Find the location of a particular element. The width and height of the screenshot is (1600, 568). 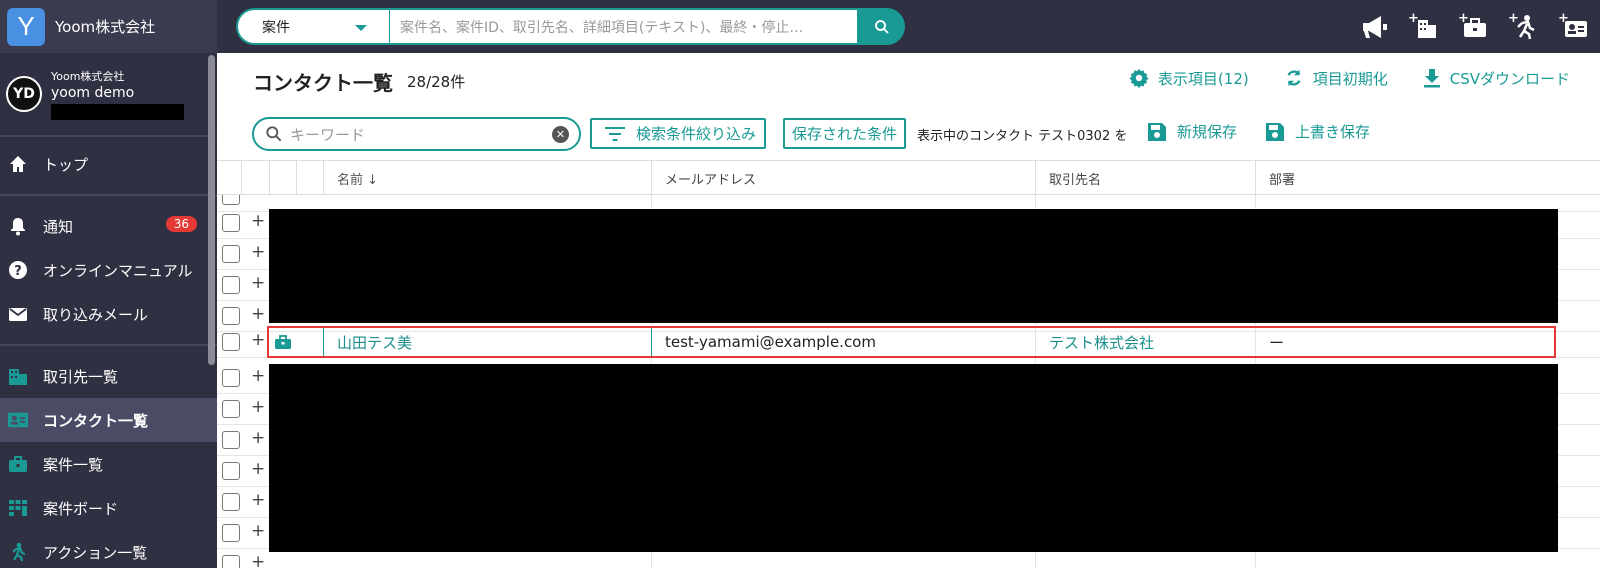

current-view-text: 表示中のコンタクト テスト0302 を is located at coordinates (1022, 136).